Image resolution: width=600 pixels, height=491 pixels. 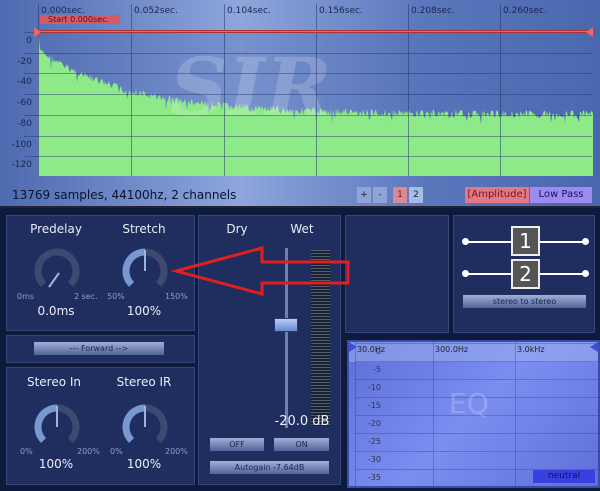 What do you see at coordinates (374, 387) in the screenshot?
I see `eq-db-label: -10` at bounding box center [374, 387].